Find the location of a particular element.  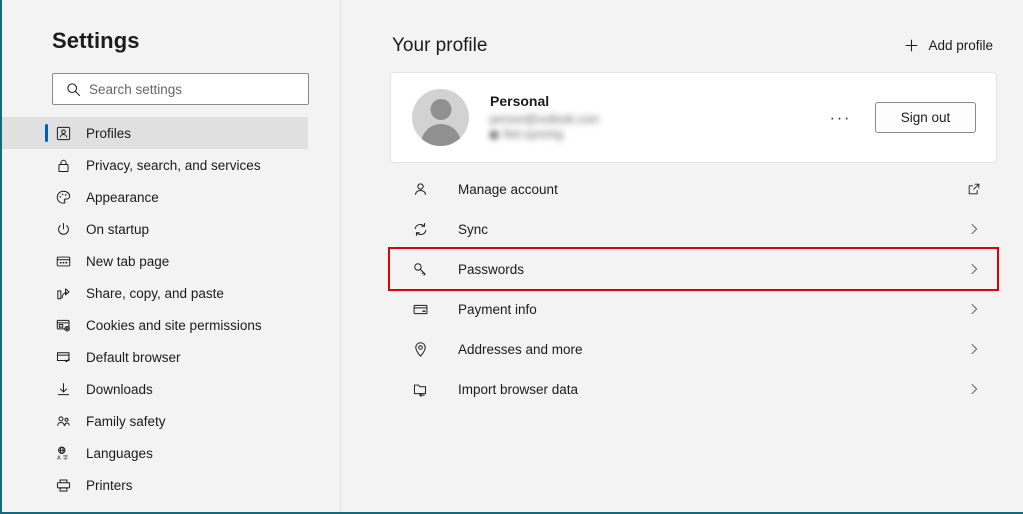

row-addresses-and-more: Addresses and more is located at coordinates (693, 349).